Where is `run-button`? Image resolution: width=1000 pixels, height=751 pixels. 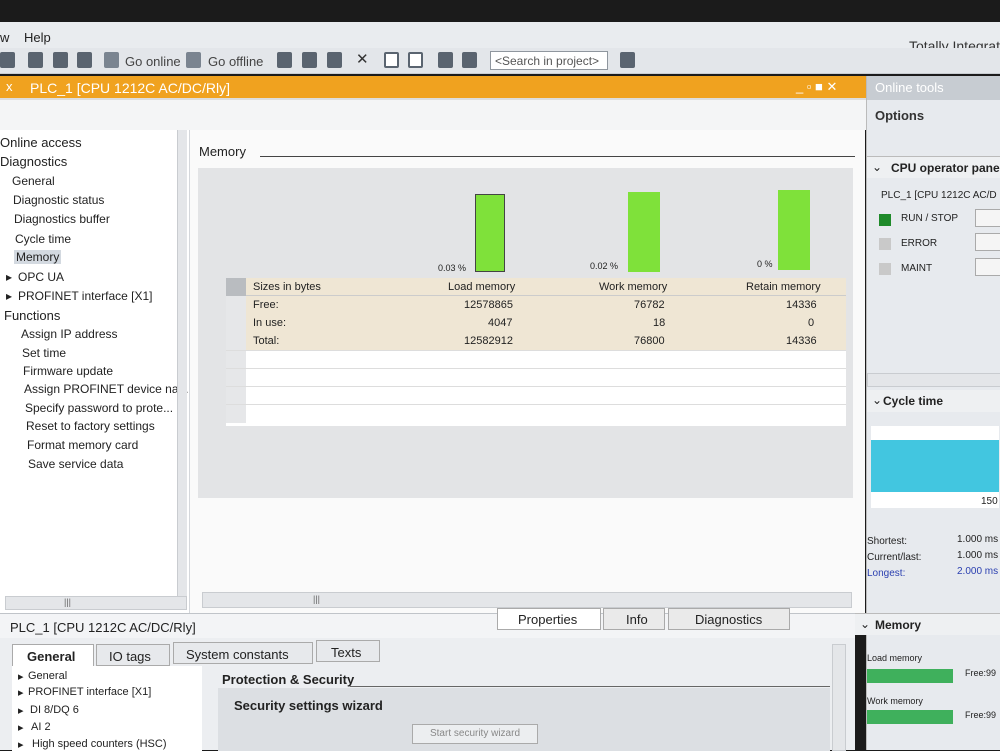 run-button is located at coordinates (987, 218).